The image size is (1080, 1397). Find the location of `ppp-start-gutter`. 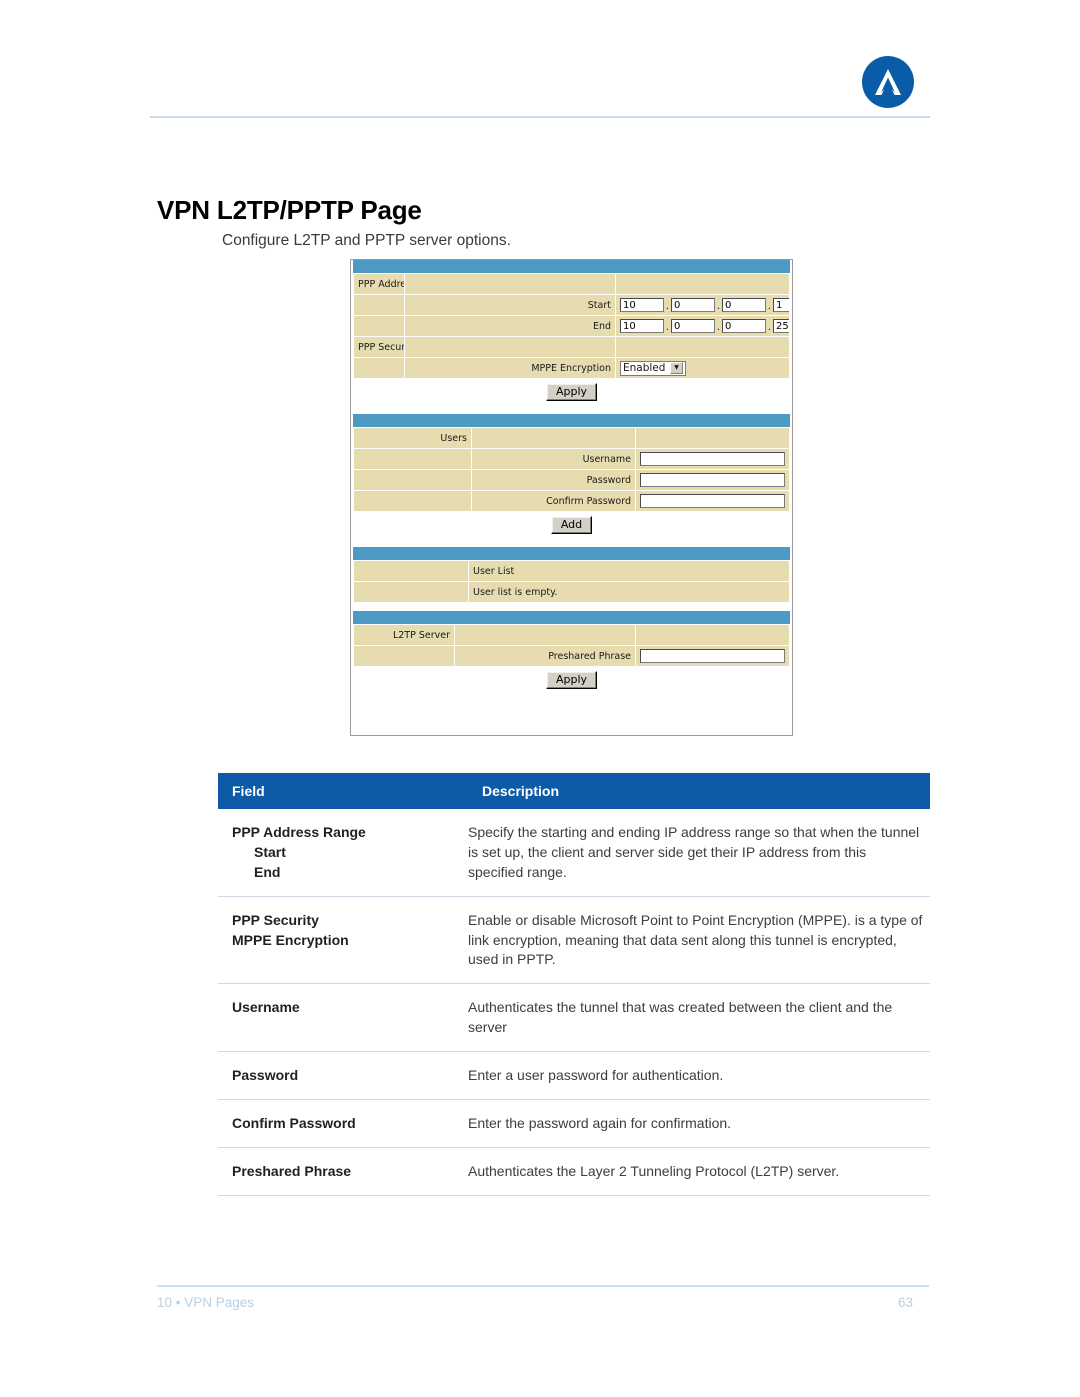

ppp-start-gutter is located at coordinates (379, 305).